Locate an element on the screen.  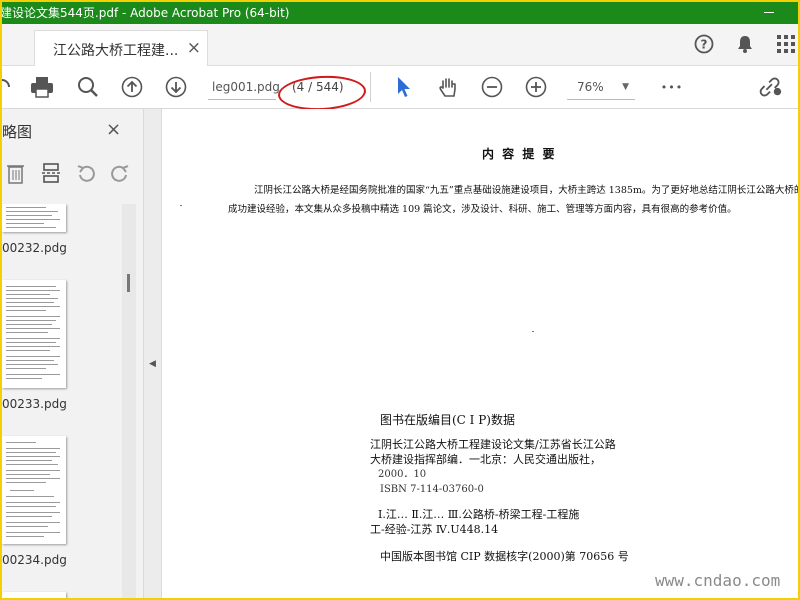
zoom-out-icon is located at coordinates (492, 87).